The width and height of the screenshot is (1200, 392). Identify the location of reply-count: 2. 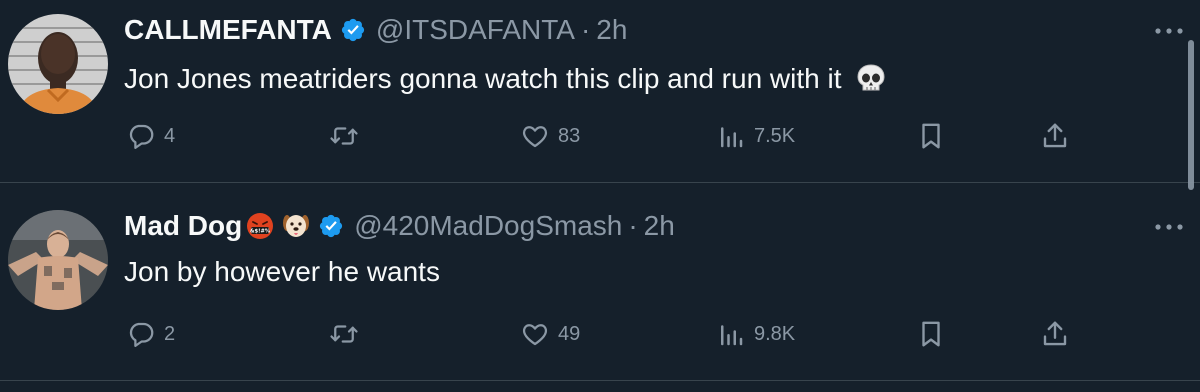
(170, 333).